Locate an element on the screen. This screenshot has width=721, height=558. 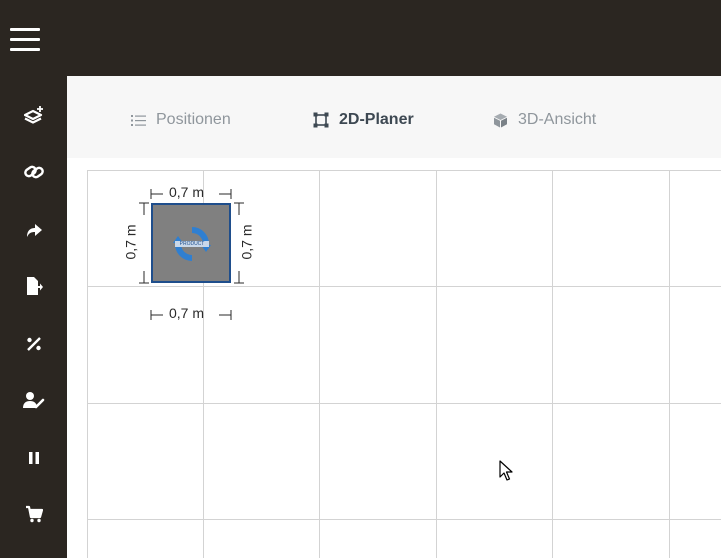
top-bar is located at coordinates (360, 38).